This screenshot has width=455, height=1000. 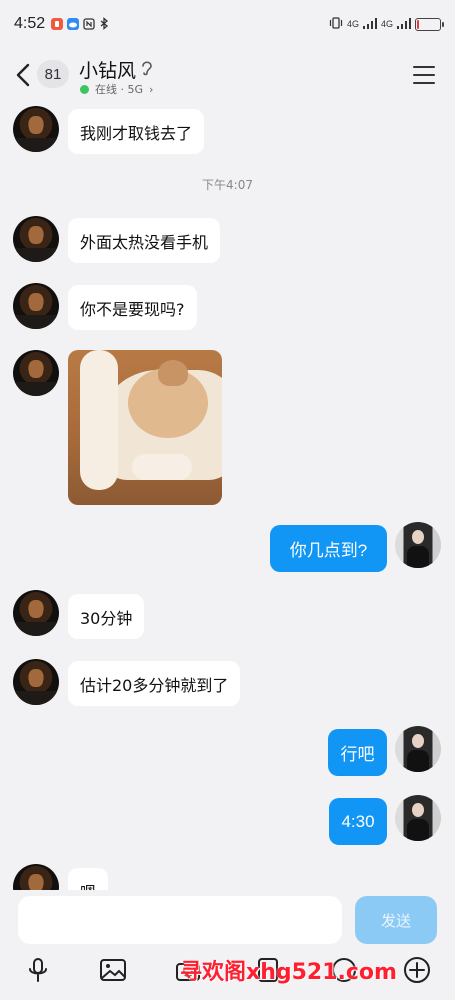 What do you see at coordinates (328, 548) in the screenshot?
I see `outgoing-message: 你几点到?` at bounding box center [328, 548].